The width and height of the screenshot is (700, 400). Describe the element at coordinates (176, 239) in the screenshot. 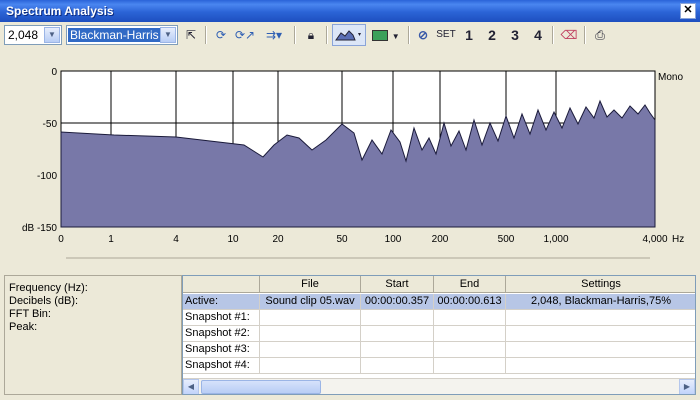

I see `x-tick-label: 4` at that location.